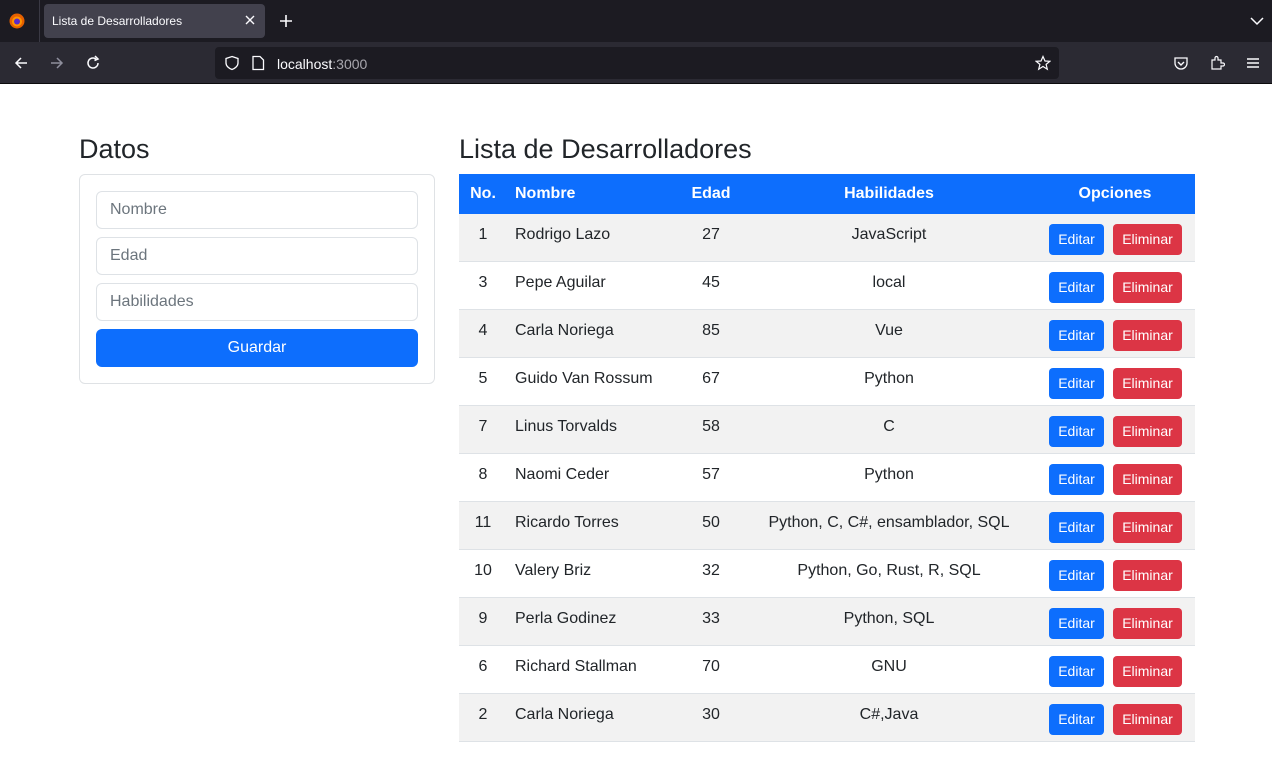  I want to click on cell-no: 10, so click(483, 570).